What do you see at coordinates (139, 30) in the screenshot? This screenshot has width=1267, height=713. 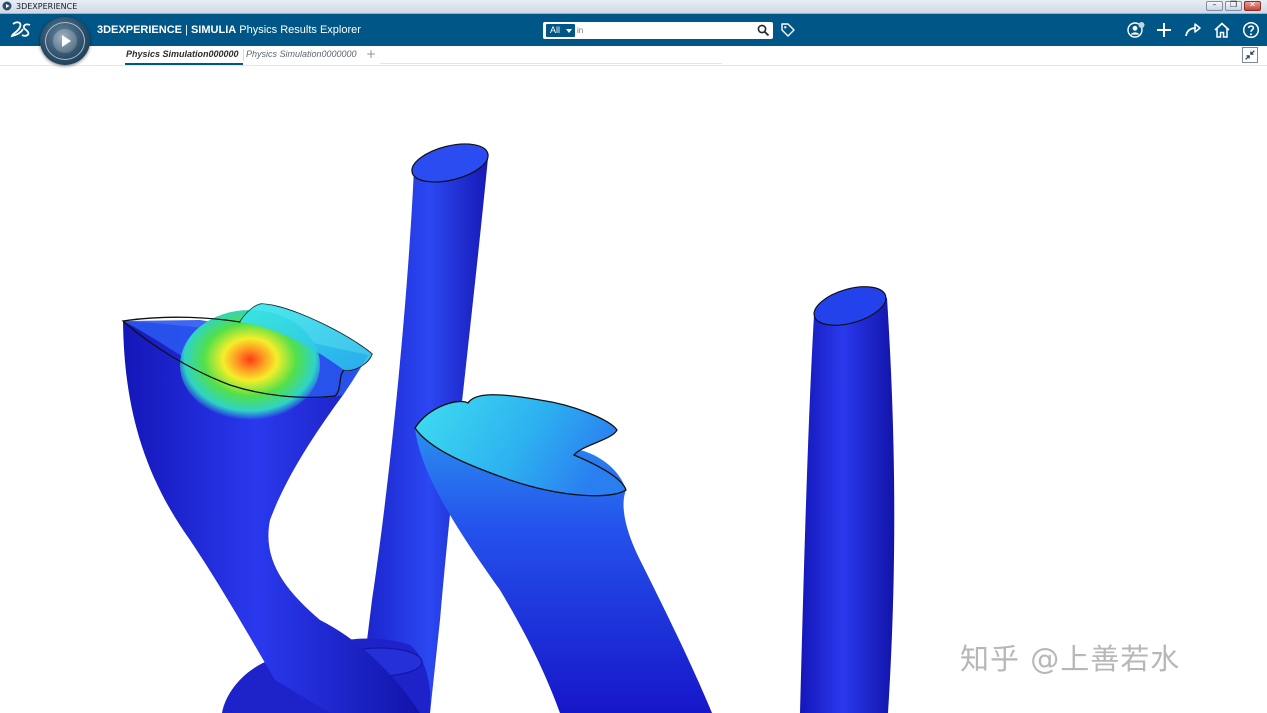 I see `brand-name: 3DEXPERIENCE` at bounding box center [139, 30].